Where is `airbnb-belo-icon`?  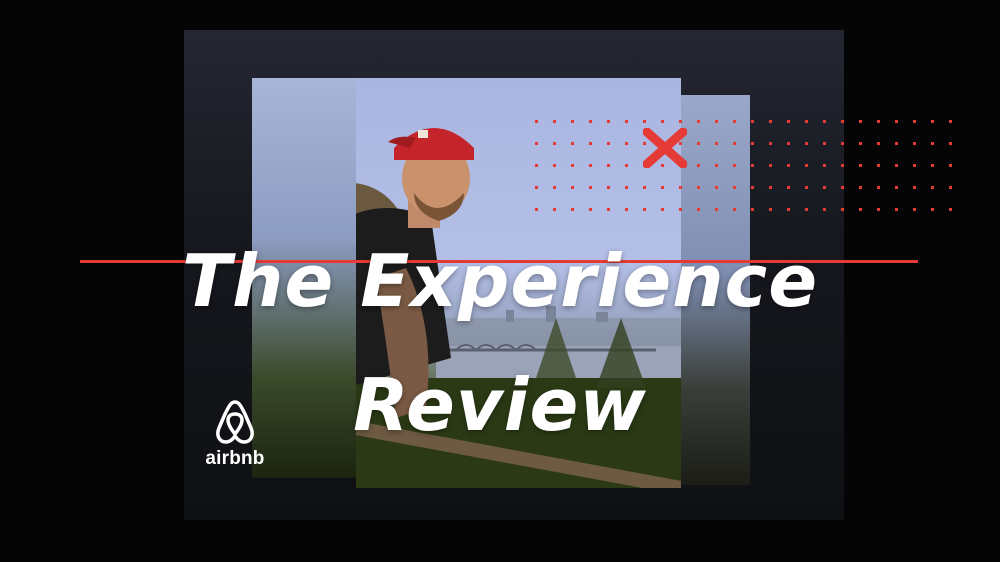
airbnb-belo-icon is located at coordinates (235, 422).